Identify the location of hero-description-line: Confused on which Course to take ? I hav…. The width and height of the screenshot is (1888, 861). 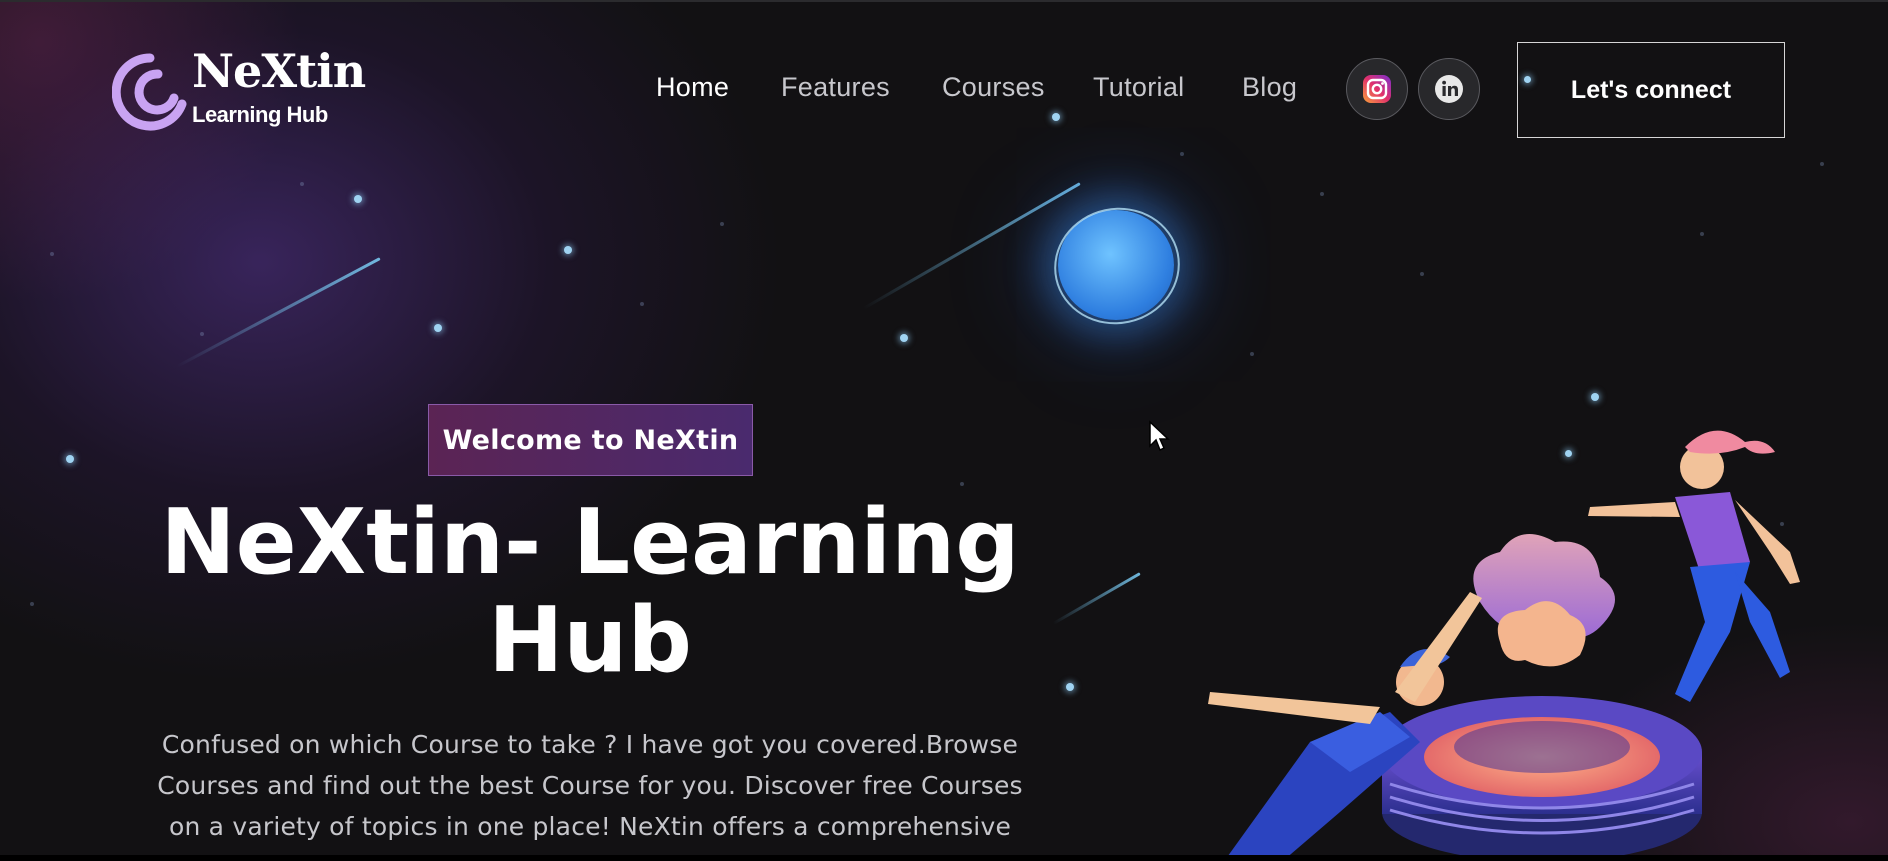
(590, 744).